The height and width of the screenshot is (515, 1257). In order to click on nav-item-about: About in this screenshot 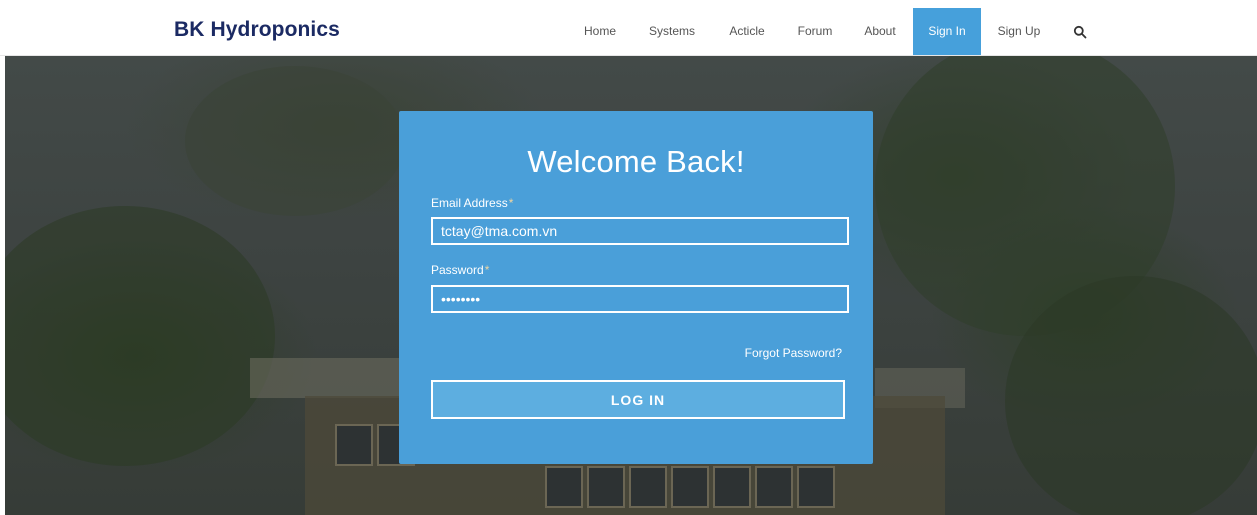, I will do `click(880, 31)`.